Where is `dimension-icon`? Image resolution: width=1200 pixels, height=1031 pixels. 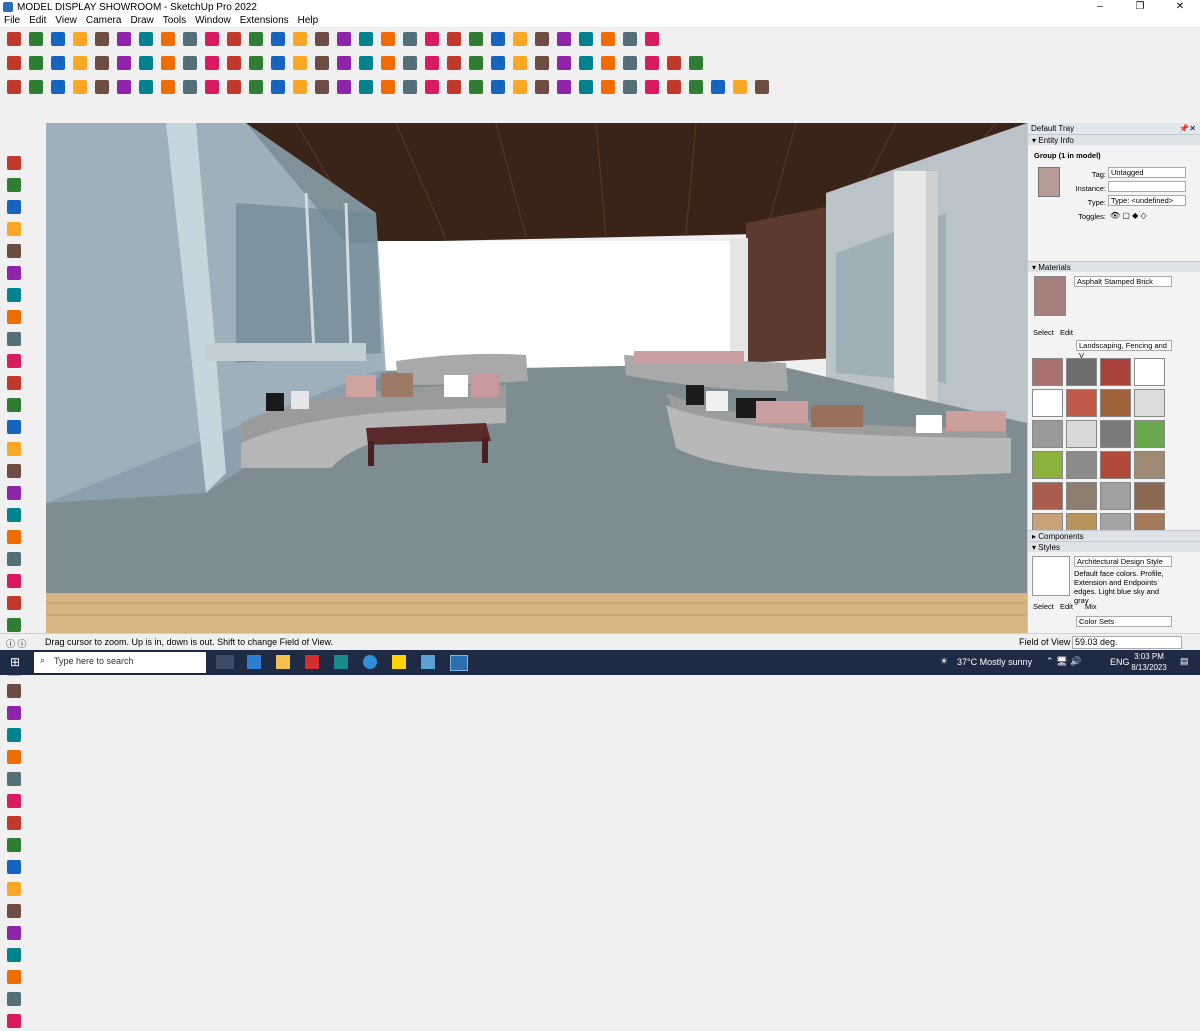
dimension-icon is located at coordinates (651, 87).